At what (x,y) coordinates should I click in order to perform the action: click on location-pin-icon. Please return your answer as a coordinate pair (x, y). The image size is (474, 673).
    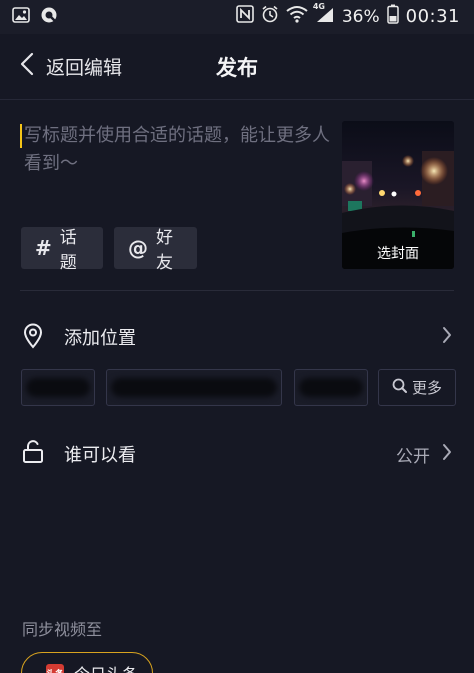
    Looking at the image, I should click on (33, 338).